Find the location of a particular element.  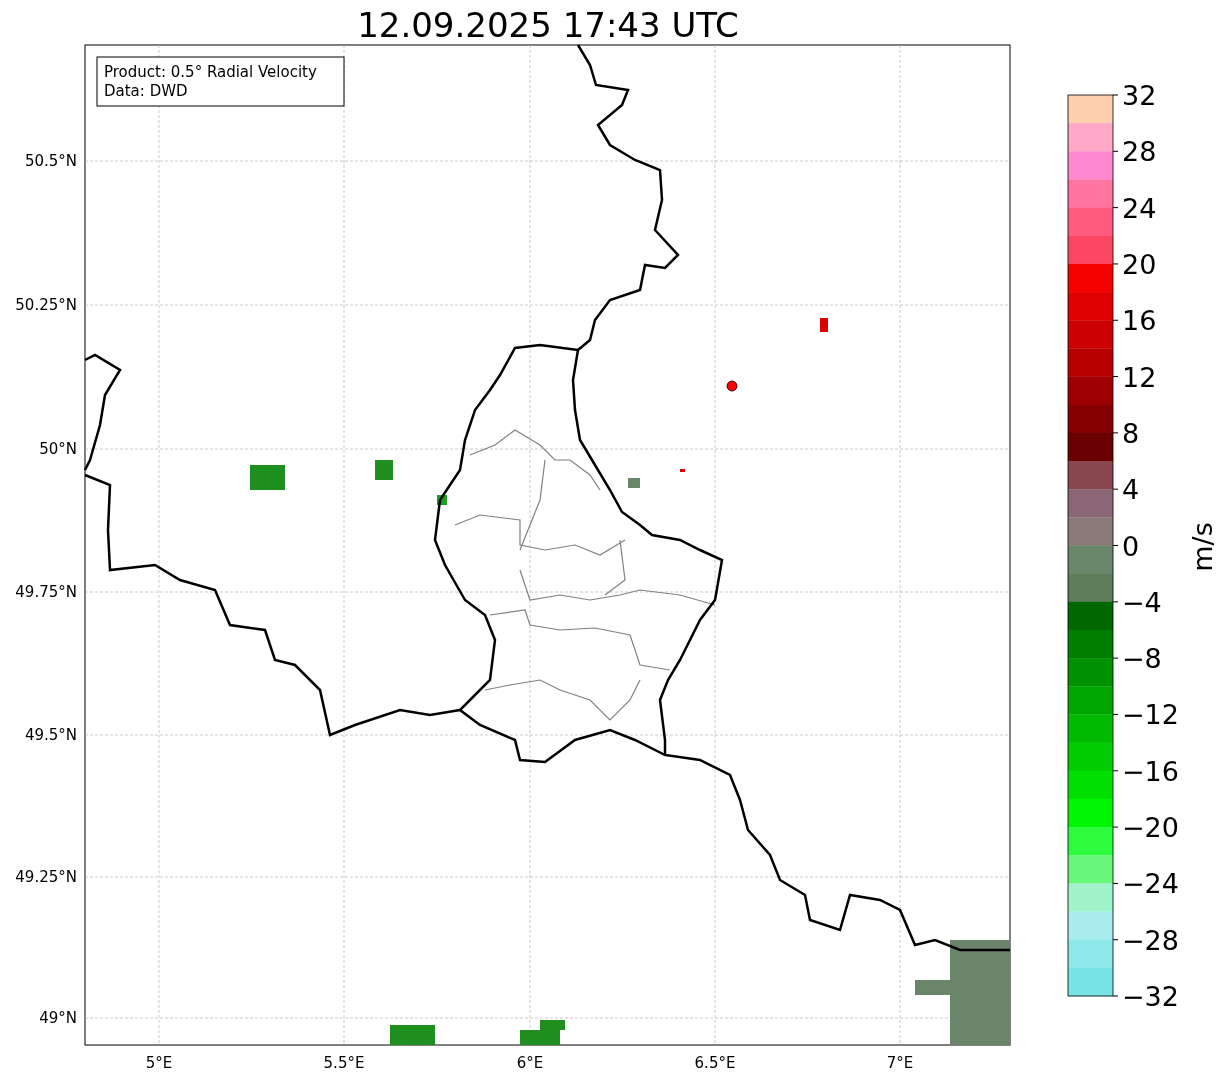

colorbar-tick-label: −8 is located at coordinates (1142, 659).